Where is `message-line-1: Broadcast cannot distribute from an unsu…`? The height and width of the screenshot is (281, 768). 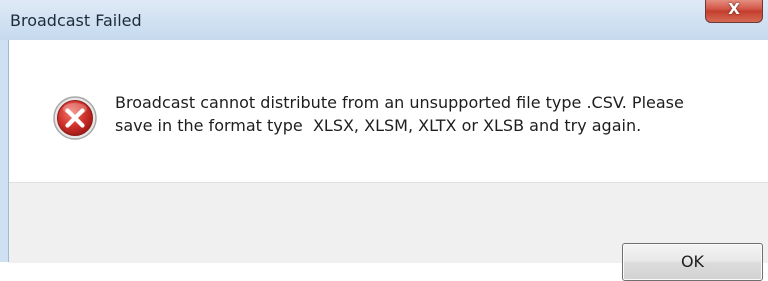
message-line-1: Broadcast cannot distribute from an unsu… is located at coordinates (399, 102).